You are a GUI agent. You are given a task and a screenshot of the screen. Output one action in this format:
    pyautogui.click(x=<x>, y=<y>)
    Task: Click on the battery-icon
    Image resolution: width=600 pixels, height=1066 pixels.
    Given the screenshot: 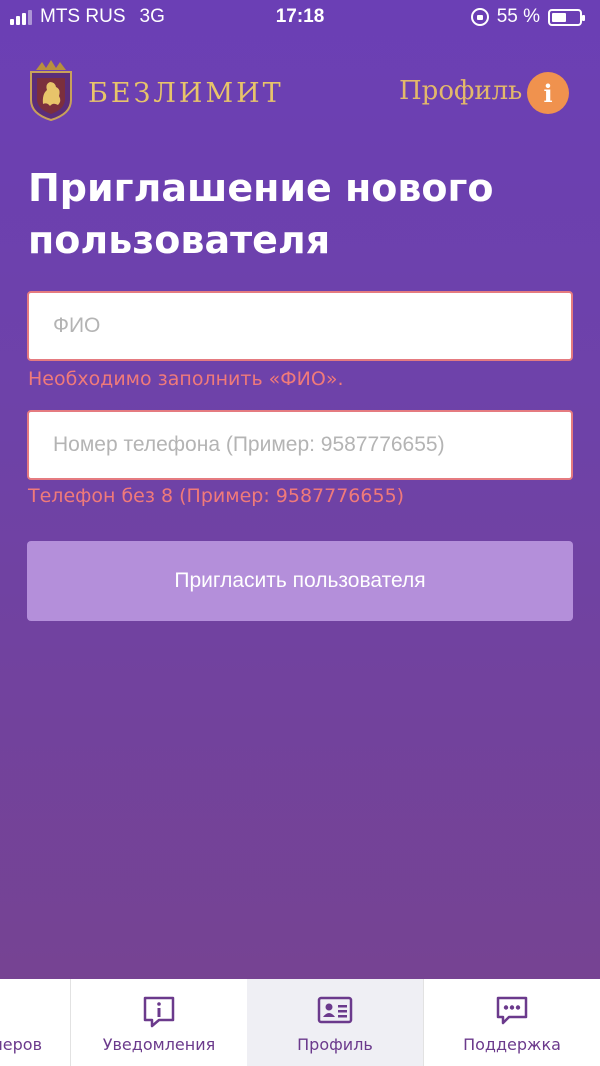 What is the action you would take?
    pyautogui.click(x=566, y=17)
    